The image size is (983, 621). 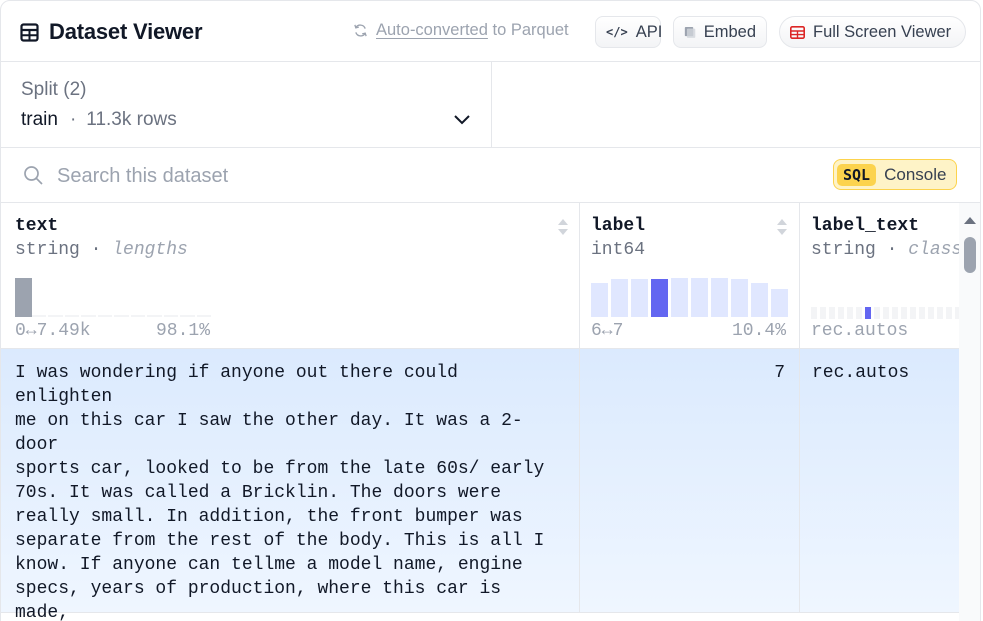 What do you see at coordinates (126, 31) in the screenshot?
I see `page-title: Dataset Viewer` at bounding box center [126, 31].